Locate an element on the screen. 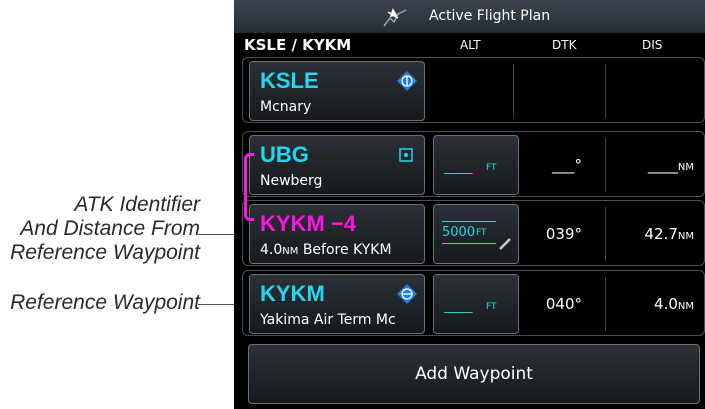 This screenshot has width=705, height=409. flight-plan-row: KSLE Mcnary is located at coordinates (473, 90).